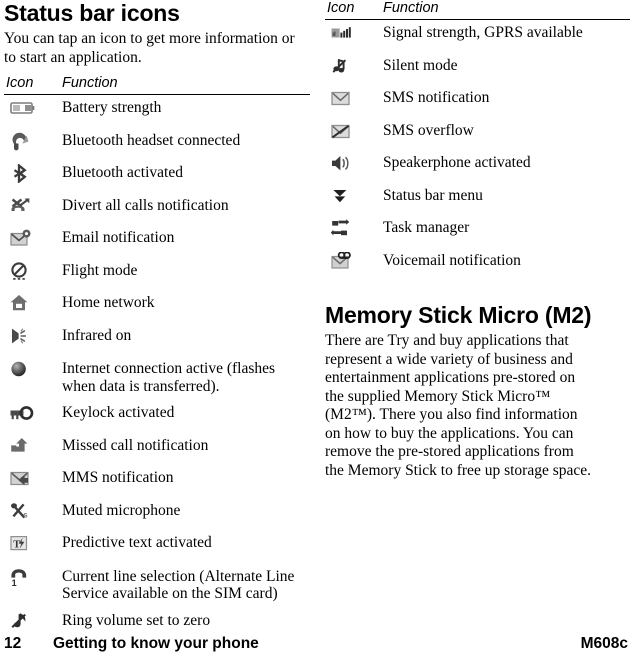 This screenshot has height=658, width=632. I want to click on svg-text: T, so click(16, 544).